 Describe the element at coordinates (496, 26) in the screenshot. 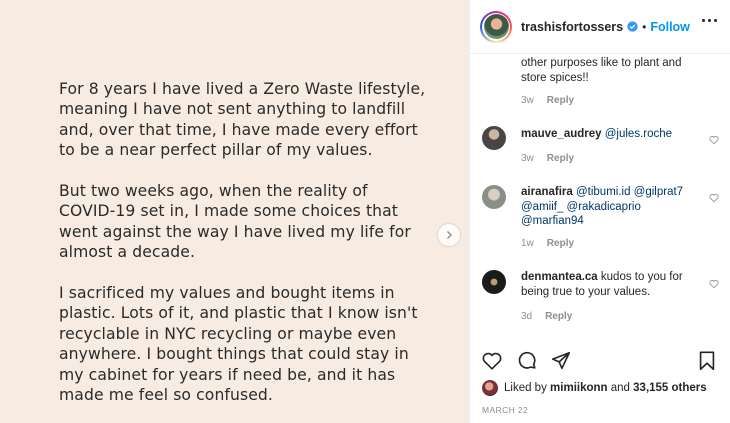

I see `author-avatar` at that location.